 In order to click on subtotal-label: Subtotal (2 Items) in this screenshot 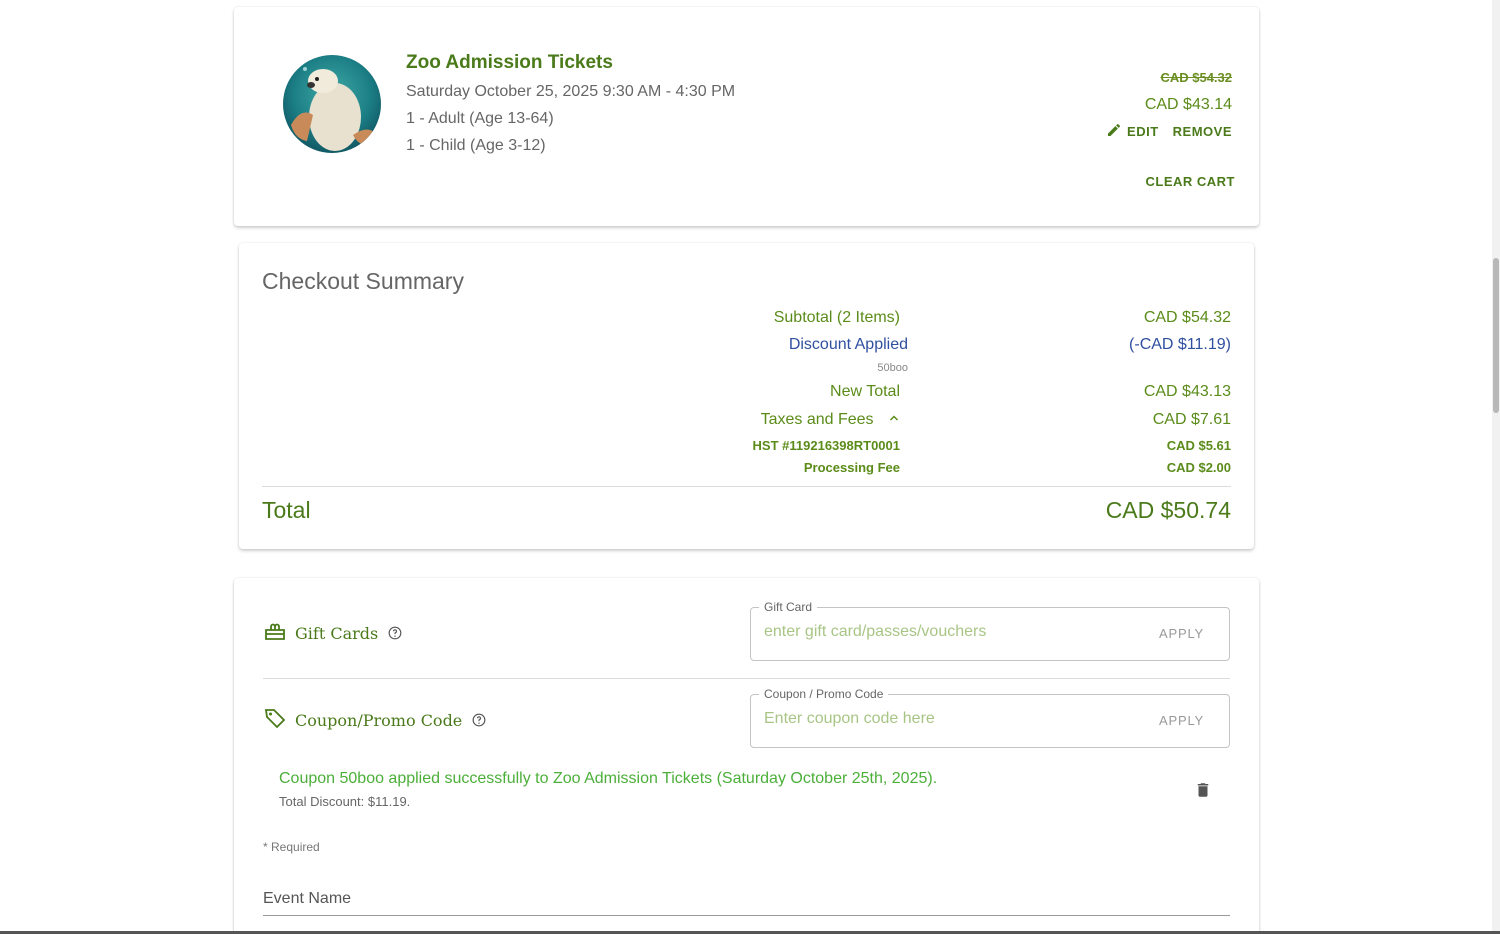, I will do `click(836, 317)`.